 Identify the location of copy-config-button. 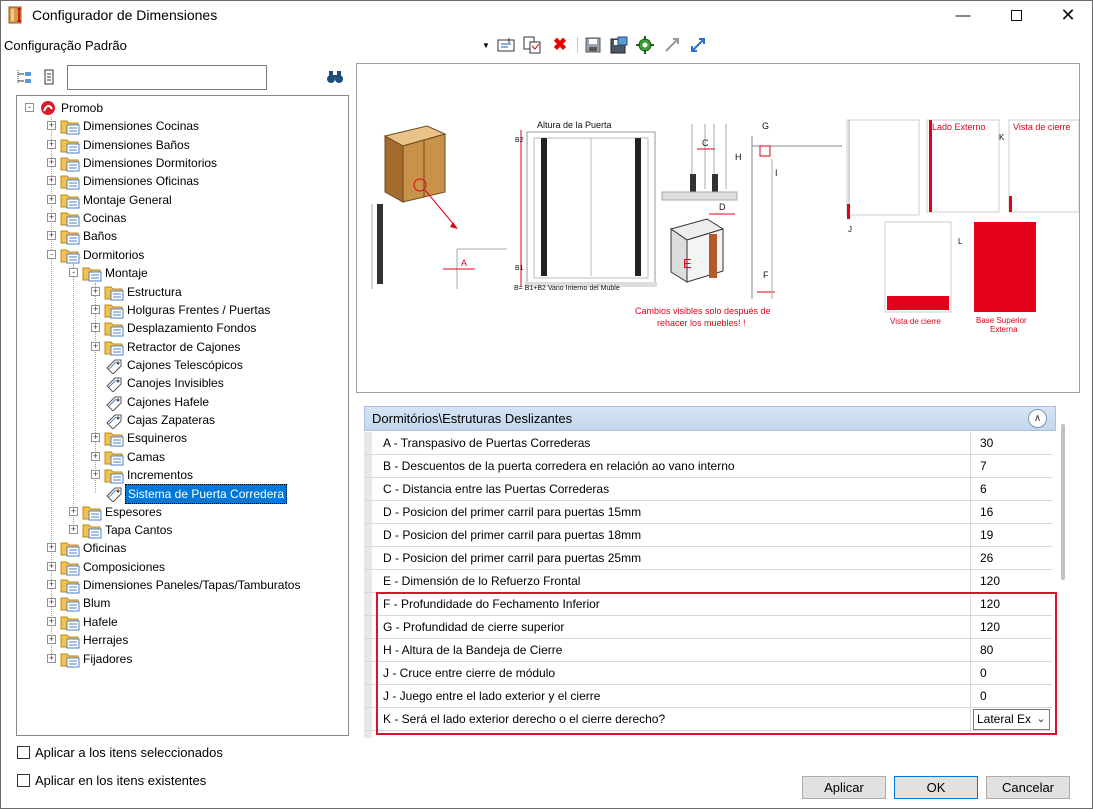
(532, 45).